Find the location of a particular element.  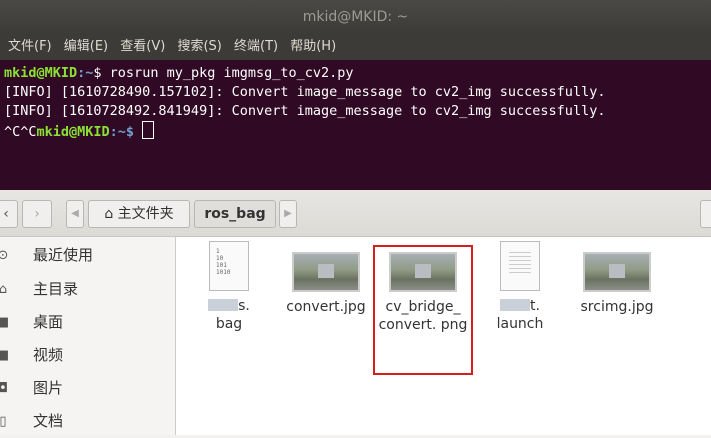

triangle-left-icon: ◀ is located at coordinates (75, 213).